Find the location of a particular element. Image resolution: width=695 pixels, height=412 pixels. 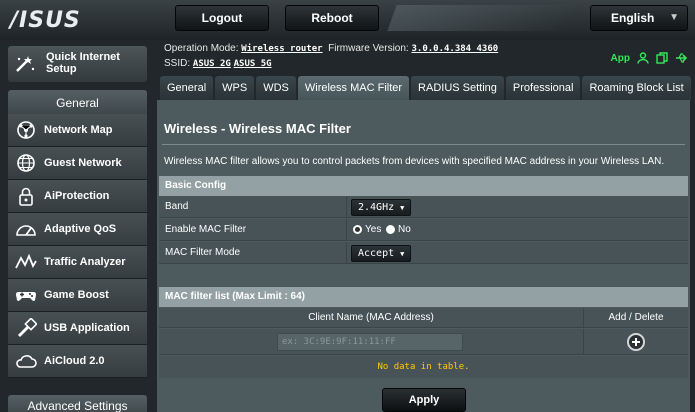

top-bar-decoration is located at coordinates (482, 18).